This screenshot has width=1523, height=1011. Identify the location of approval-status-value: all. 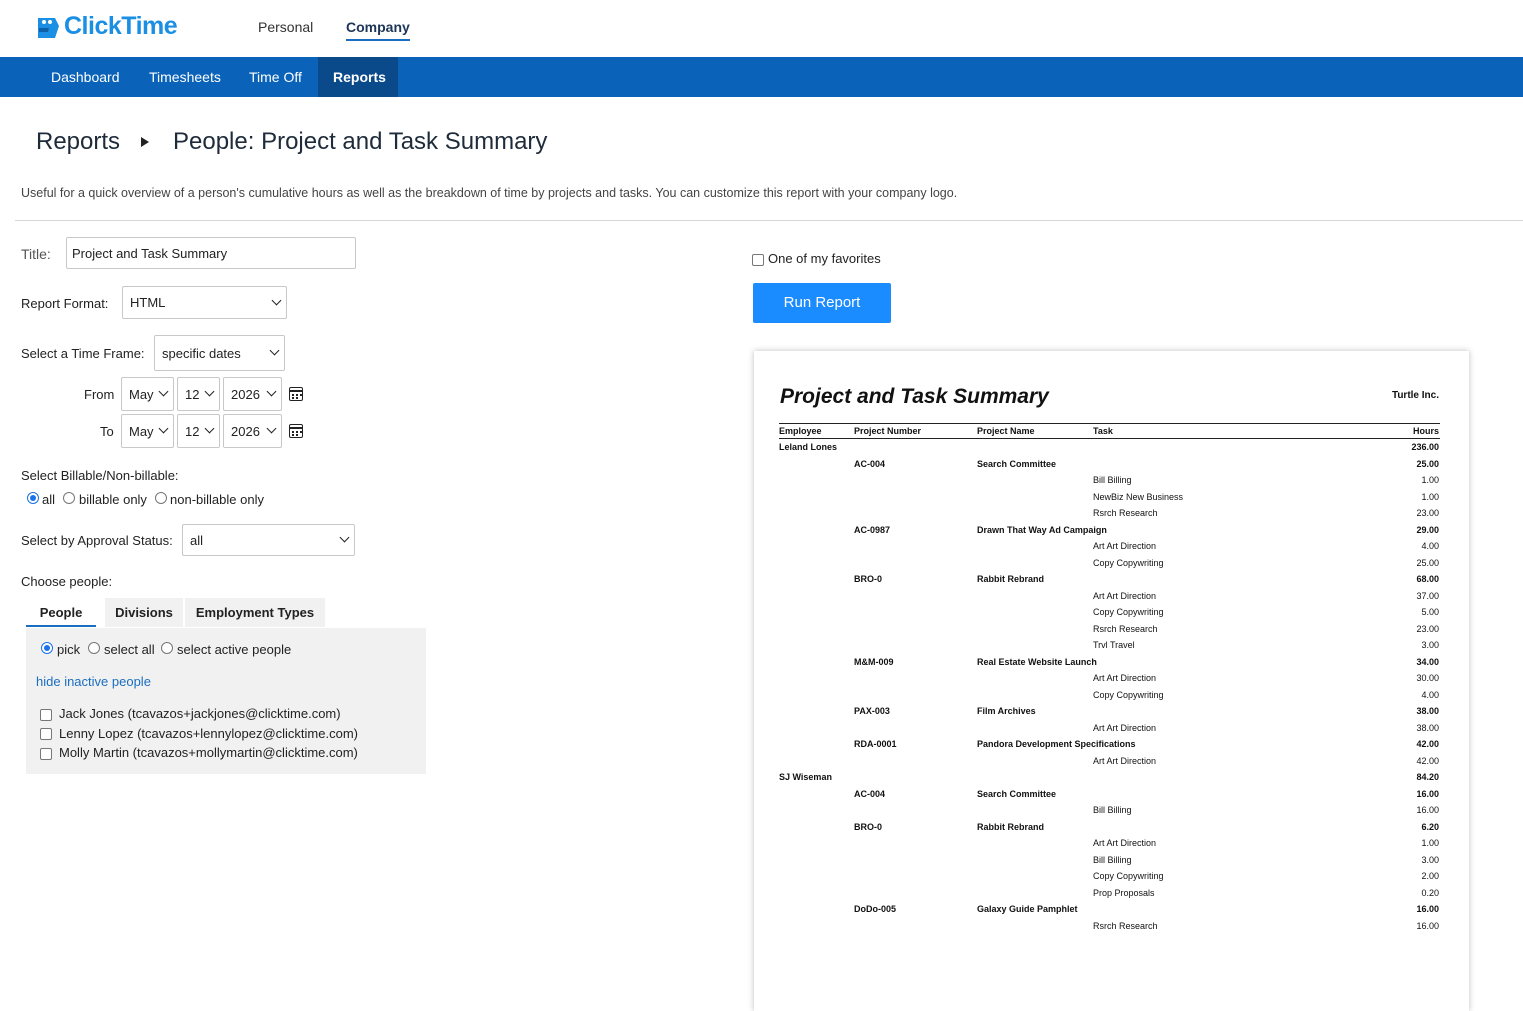
(197, 540).